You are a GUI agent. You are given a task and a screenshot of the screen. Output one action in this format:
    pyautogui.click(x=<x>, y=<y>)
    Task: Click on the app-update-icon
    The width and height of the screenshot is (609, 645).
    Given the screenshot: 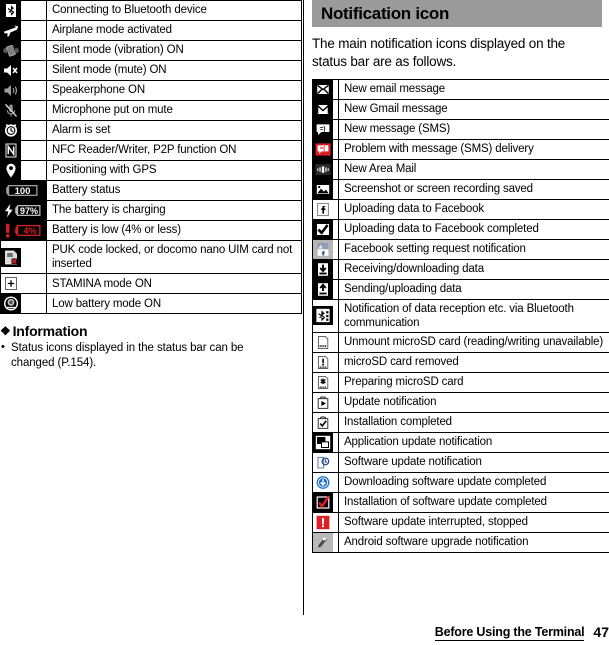 What is the action you would take?
    pyautogui.click(x=323, y=442)
    